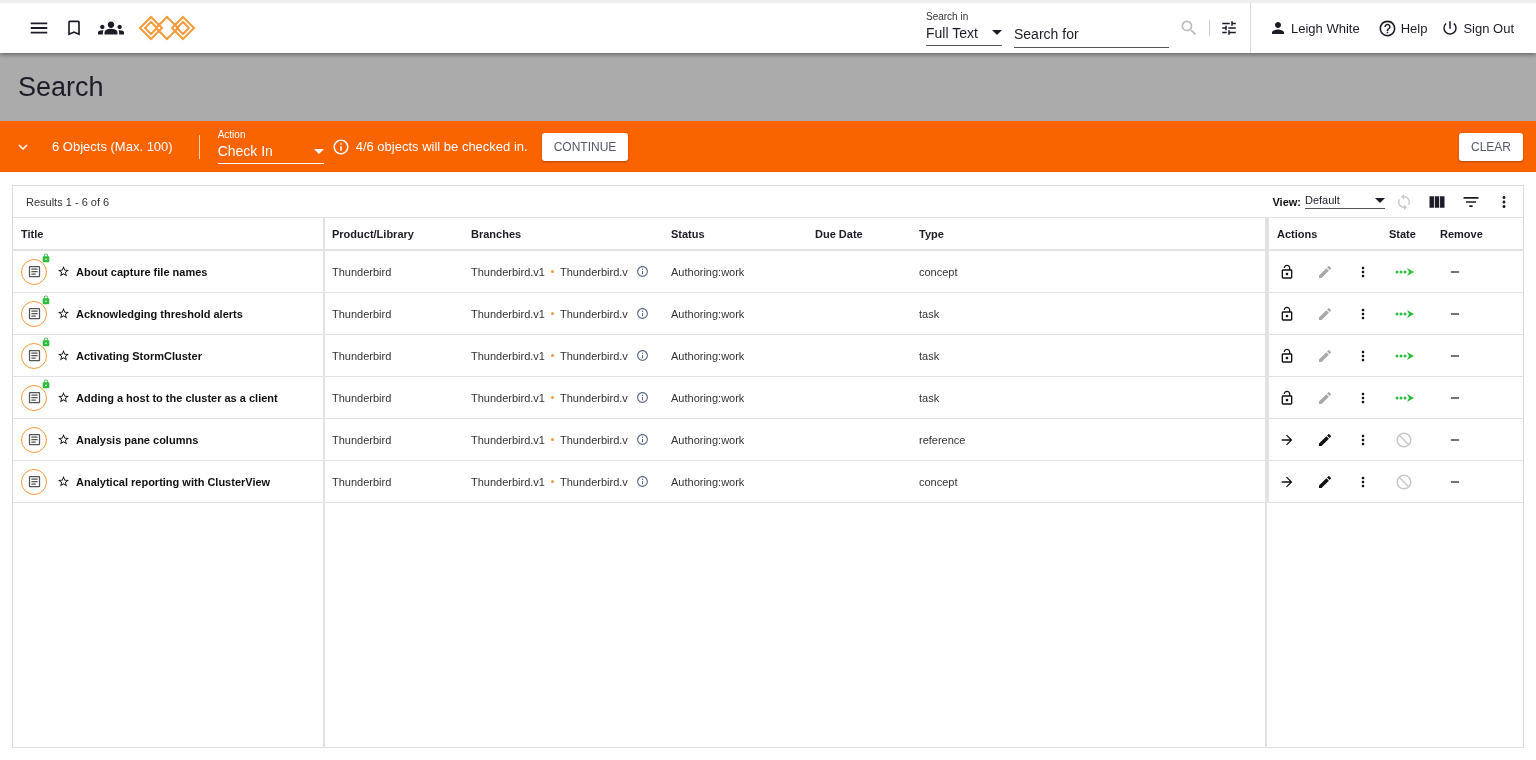 This screenshot has height=760, width=1536. What do you see at coordinates (159, 313) in the screenshot?
I see `title-link: Acknowledging threshold alerts` at bounding box center [159, 313].